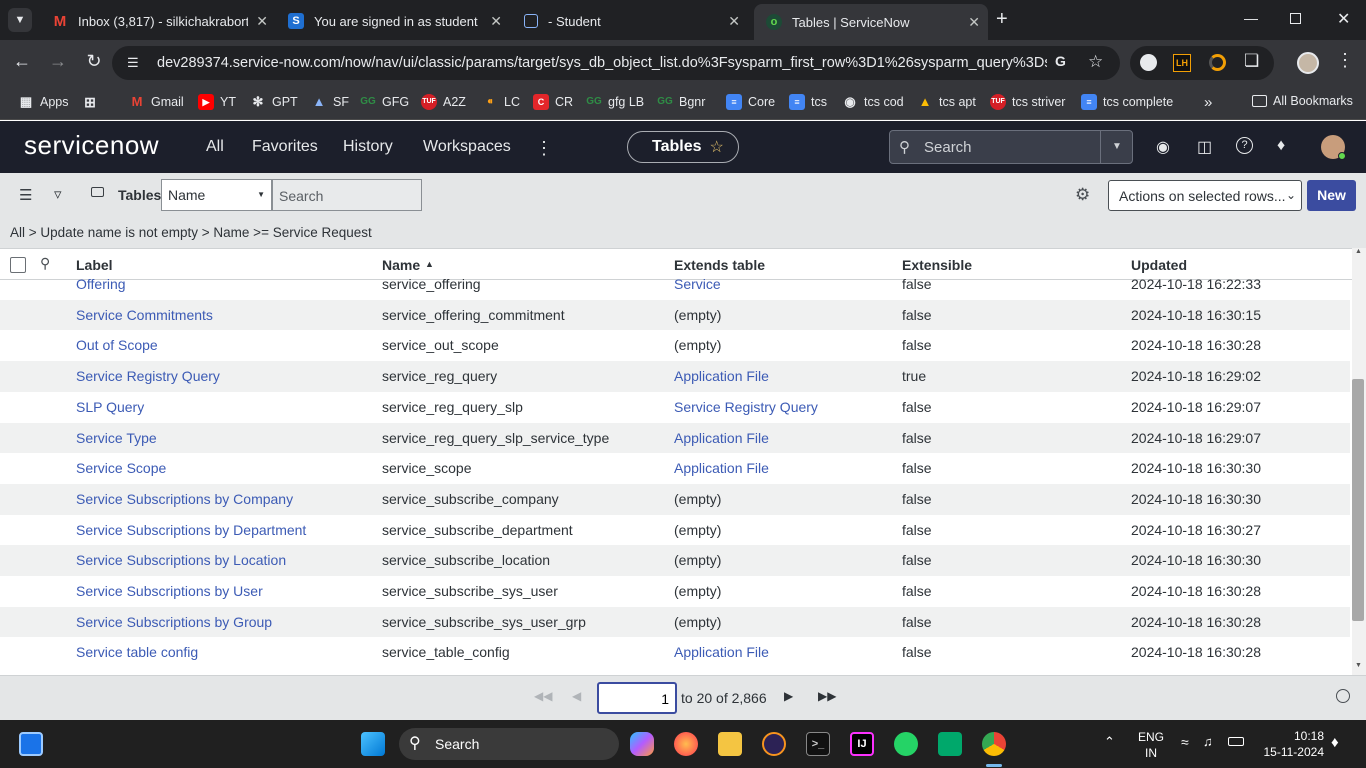 The width and height of the screenshot is (1366, 768). What do you see at coordinates (1182, 63) in the screenshot?
I see `lh-extension-icon: LH` at bounding box center [1182, 63].